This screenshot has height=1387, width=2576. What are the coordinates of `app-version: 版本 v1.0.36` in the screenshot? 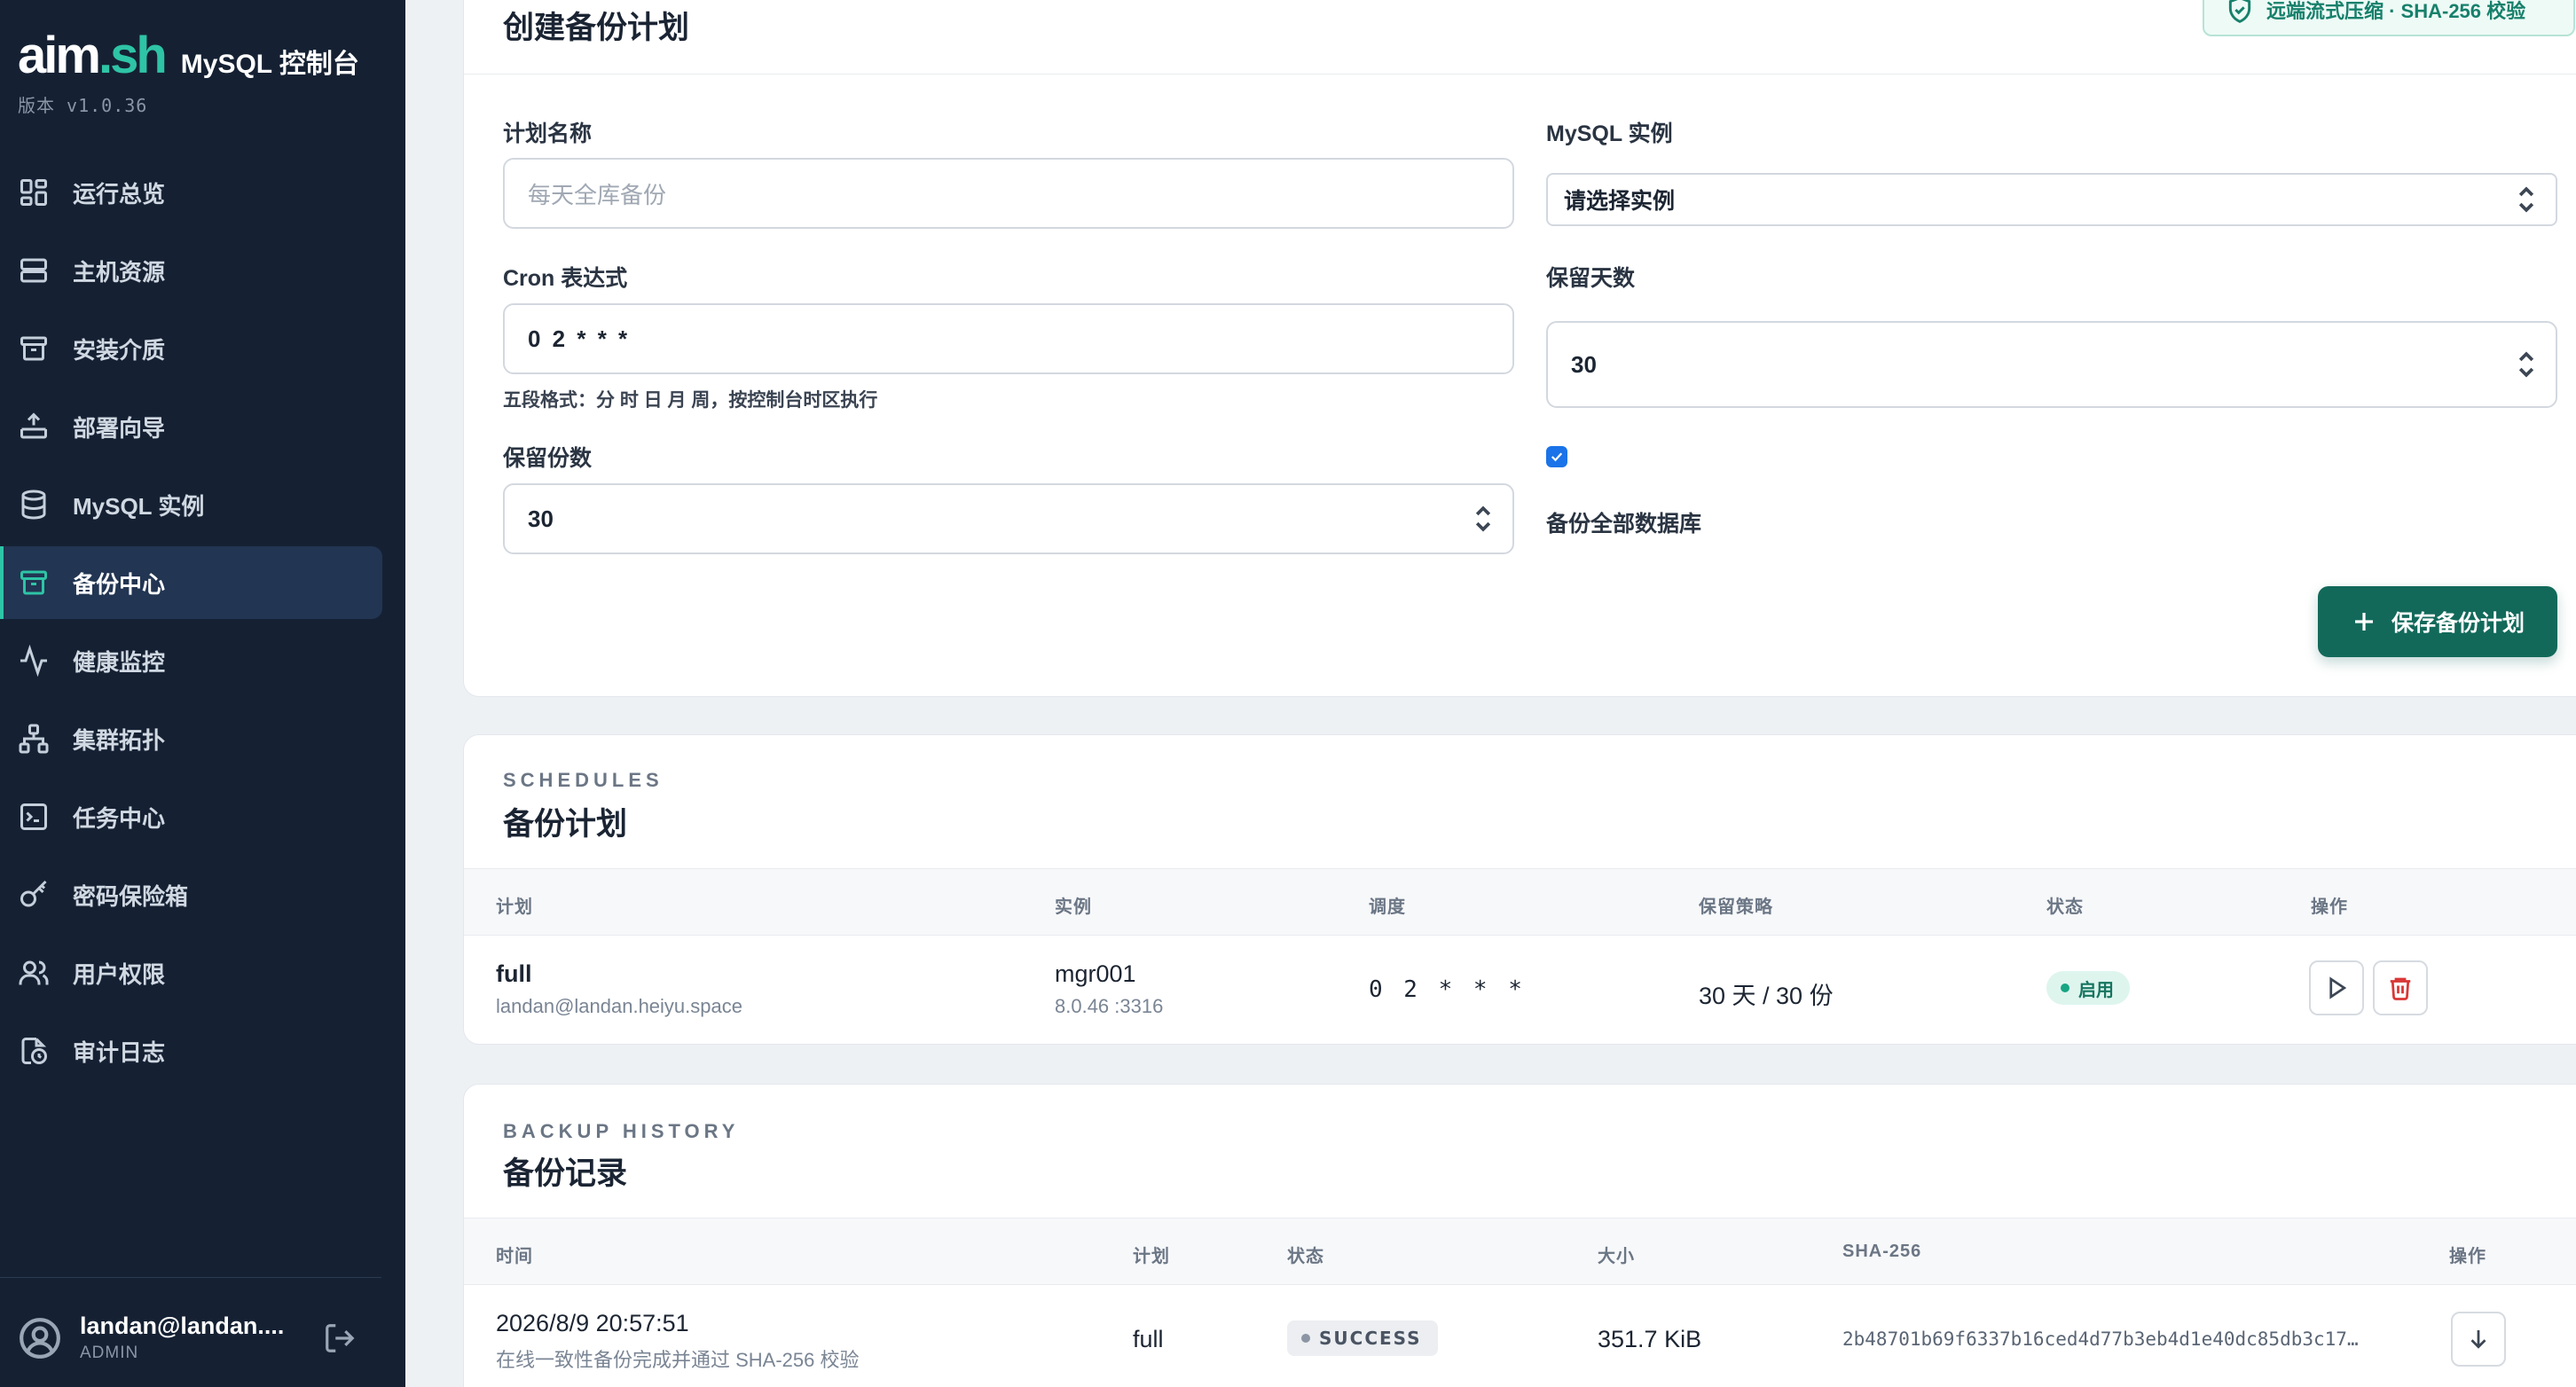 It's located at (83, 105).